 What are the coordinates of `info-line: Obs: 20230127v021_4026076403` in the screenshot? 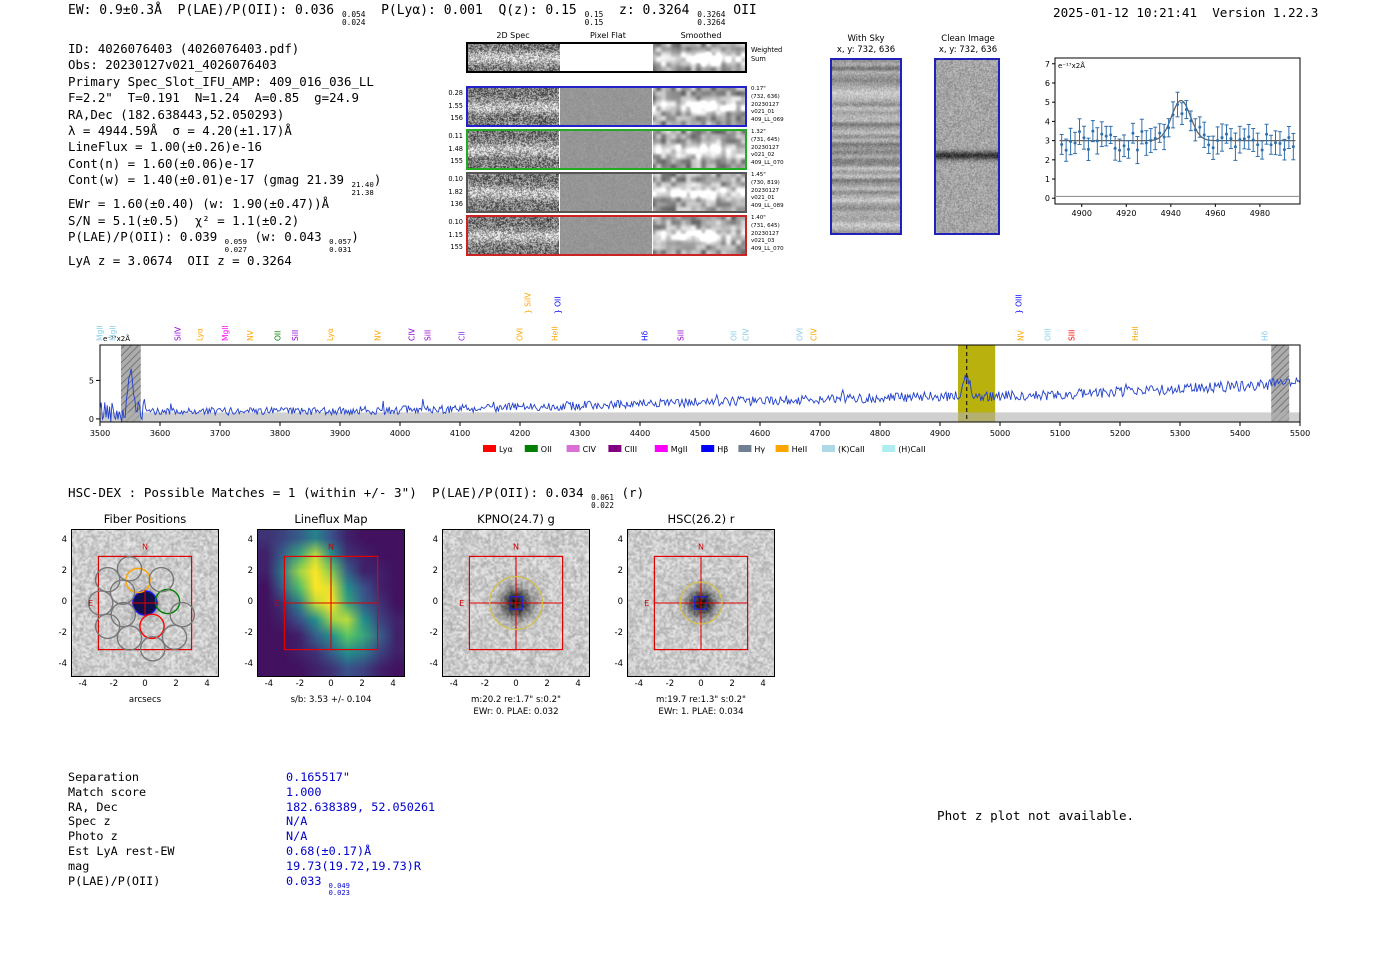 It's located at (172, 65).